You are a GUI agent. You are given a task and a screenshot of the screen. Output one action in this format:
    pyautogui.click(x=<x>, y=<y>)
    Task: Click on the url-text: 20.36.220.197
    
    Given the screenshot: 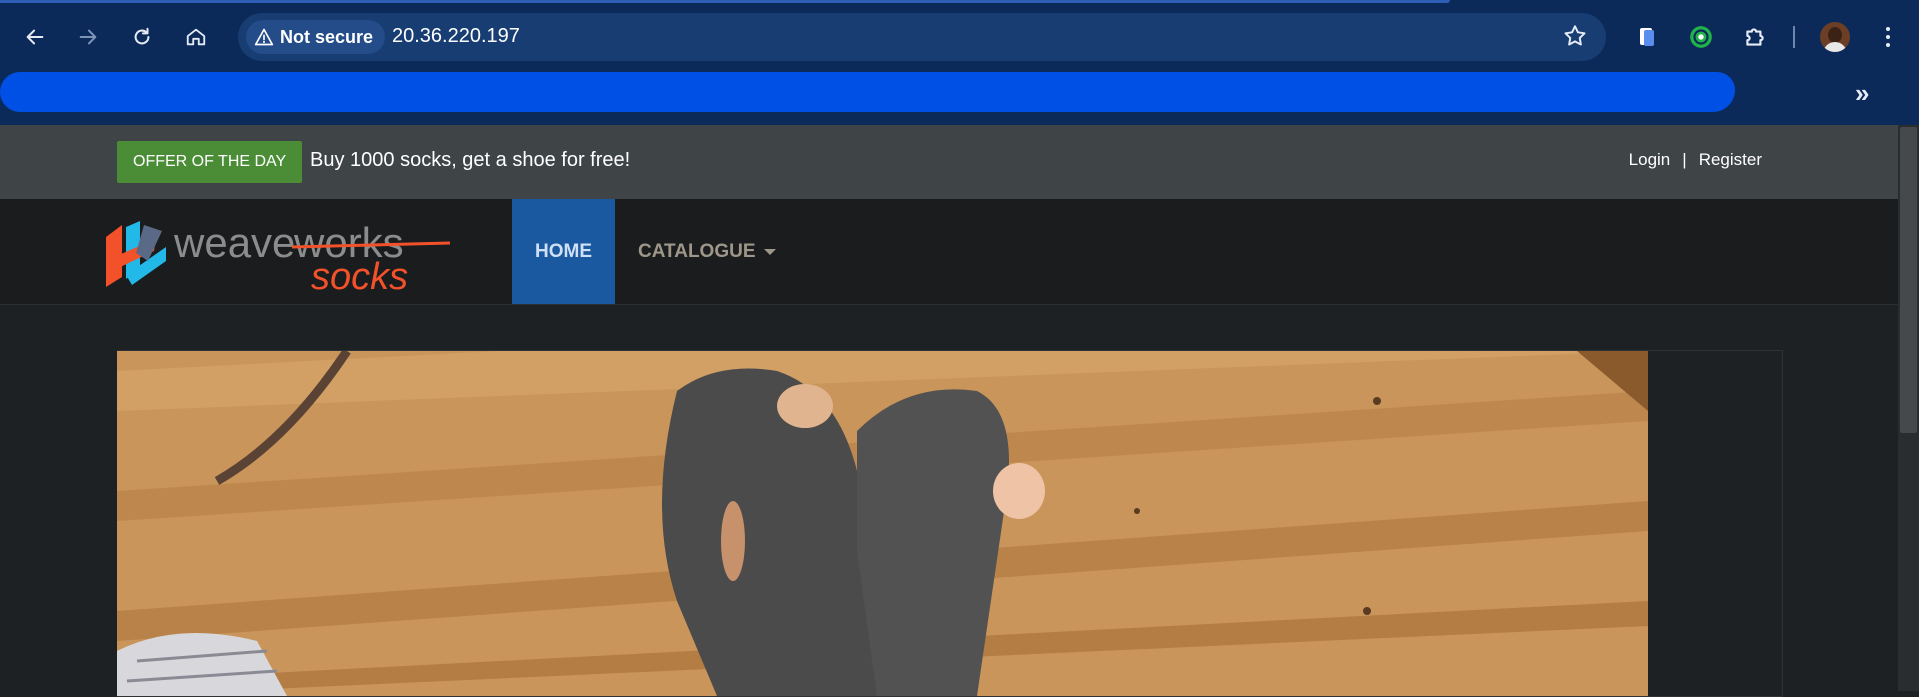 What is the action you would take?
    pyautogui.click(x=456, y=36)
    